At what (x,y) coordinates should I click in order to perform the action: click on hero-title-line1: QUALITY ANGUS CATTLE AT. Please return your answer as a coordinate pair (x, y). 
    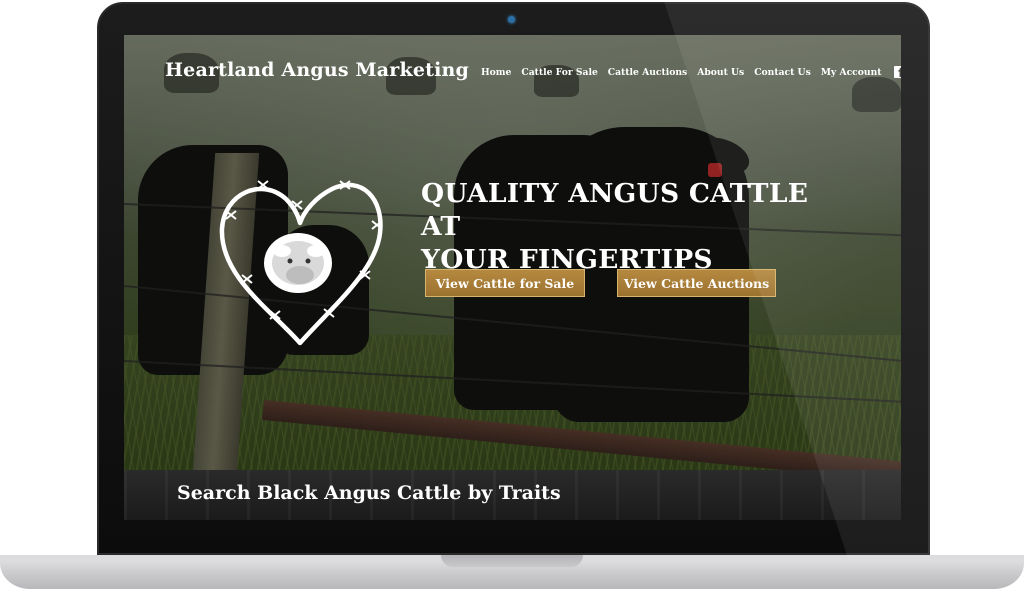
    Looking at the image, I should click on (615, 210).